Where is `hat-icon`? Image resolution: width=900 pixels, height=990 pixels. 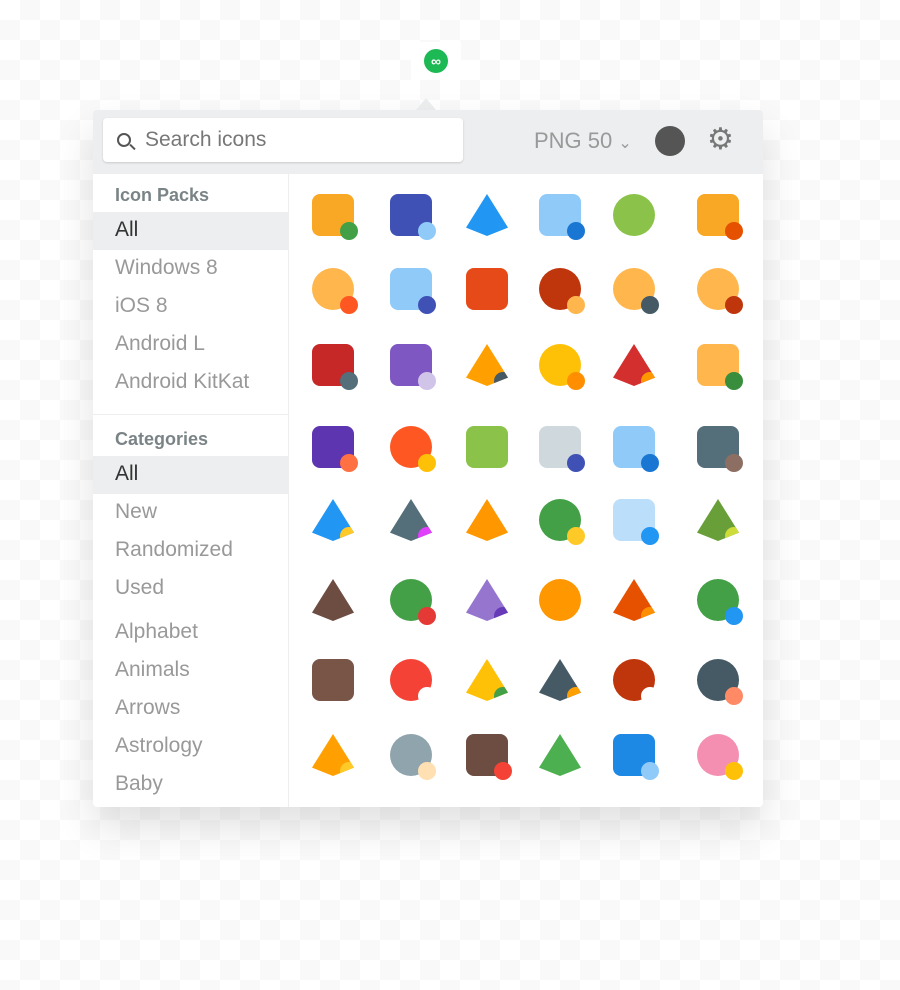 hat-icon is located at coordinates (560, 520).